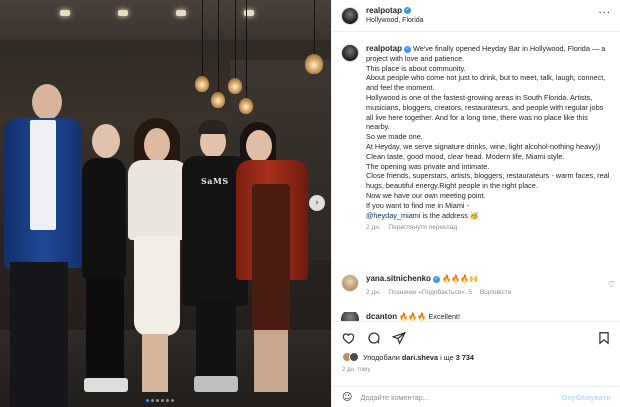  Describe the element at coordinates (604, 338) in the screenshot. I see `bookmark-icon` at that location.